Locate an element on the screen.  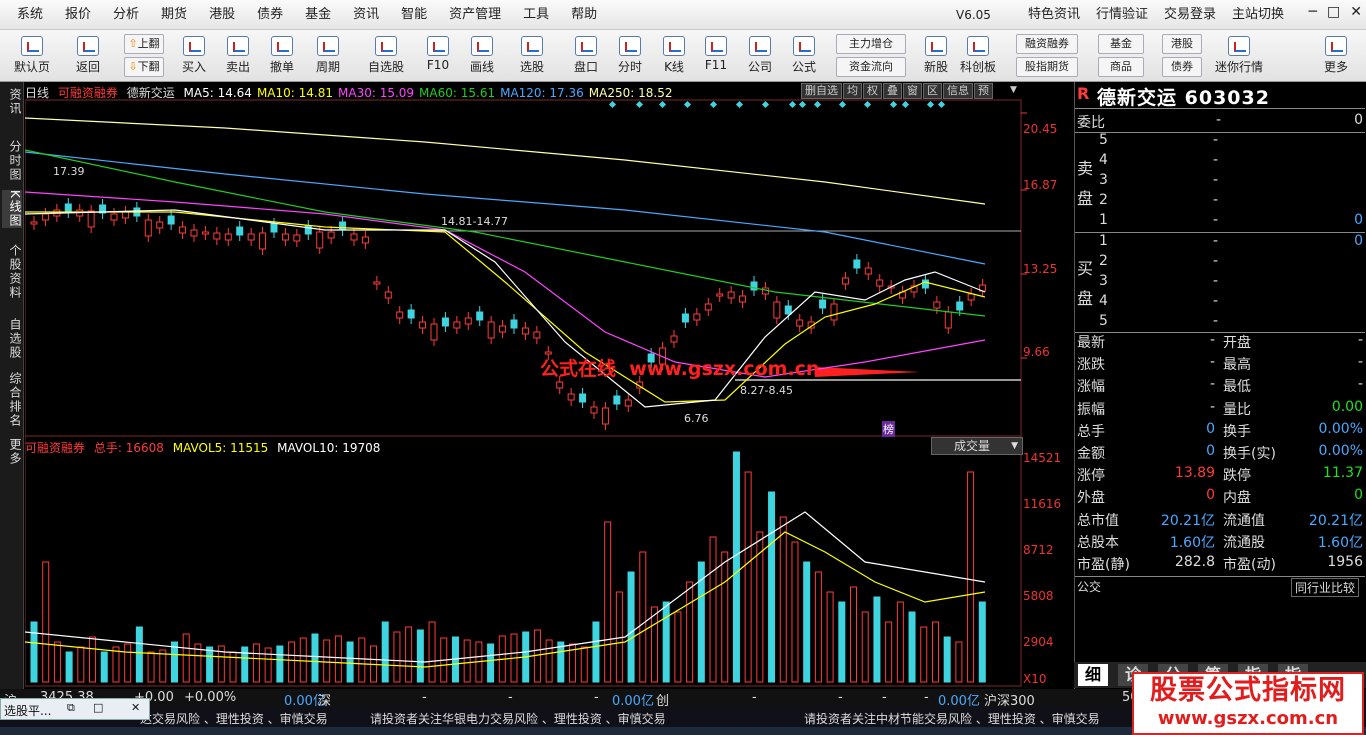
menu-right-item: 交易登录 is located at coordinates (1190, 15).